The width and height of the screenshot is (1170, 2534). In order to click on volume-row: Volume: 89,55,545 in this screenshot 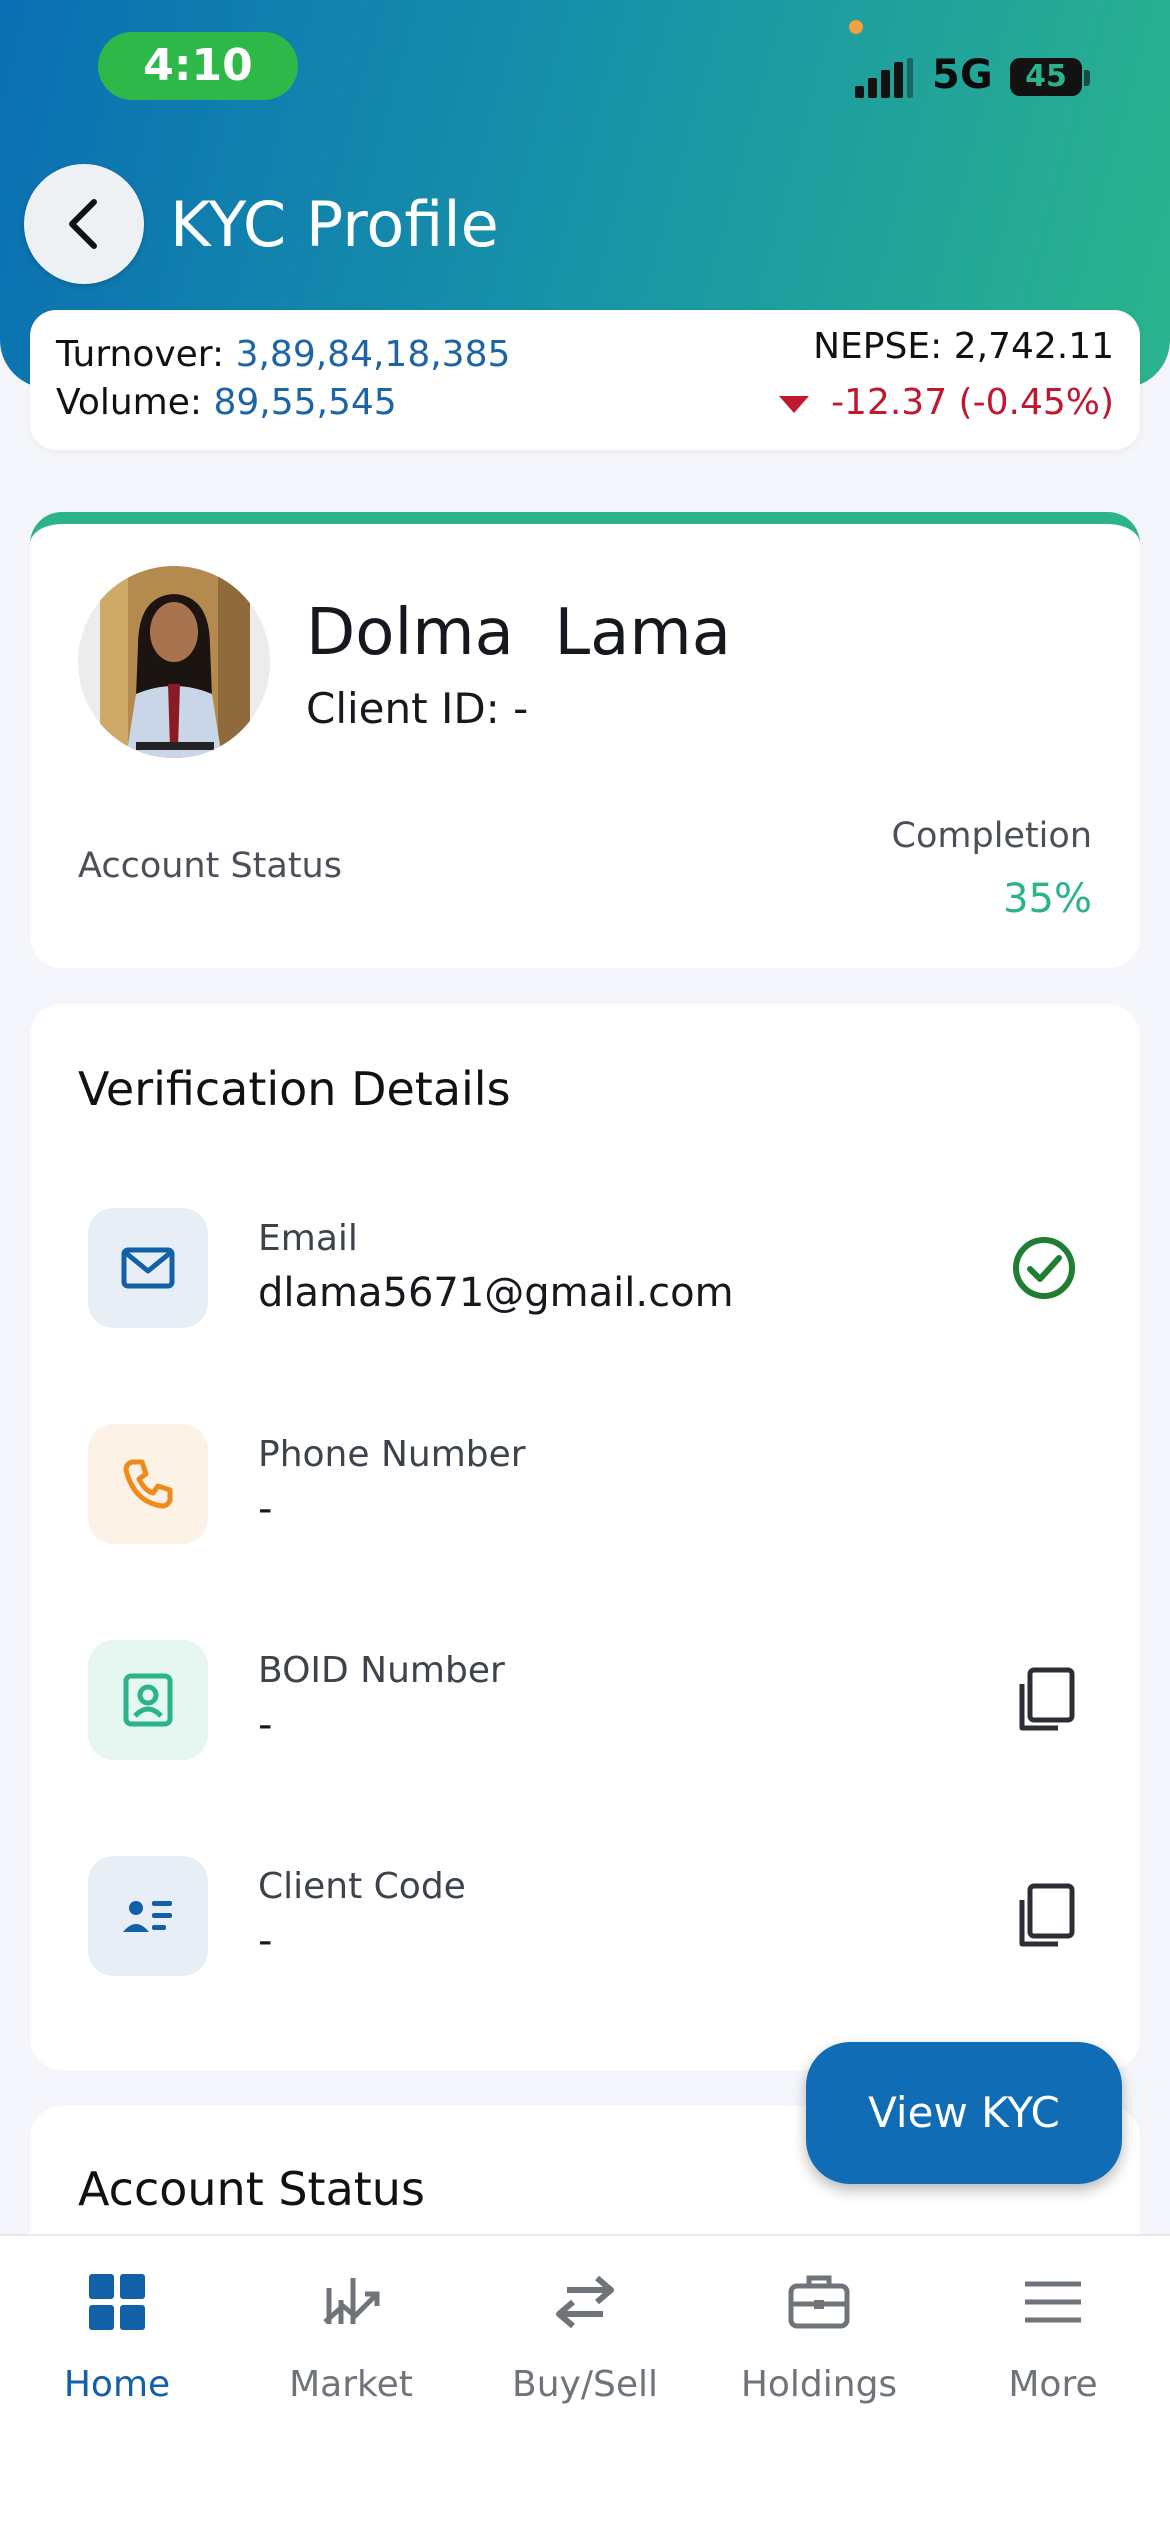, I will do `click(226, 402)`.